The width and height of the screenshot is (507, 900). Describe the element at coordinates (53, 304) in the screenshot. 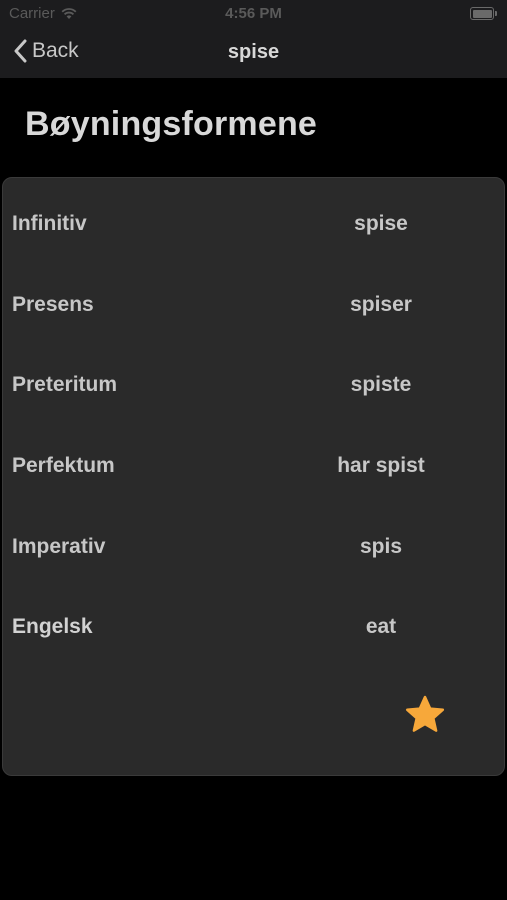

I see `row-label: Presens` at that location.